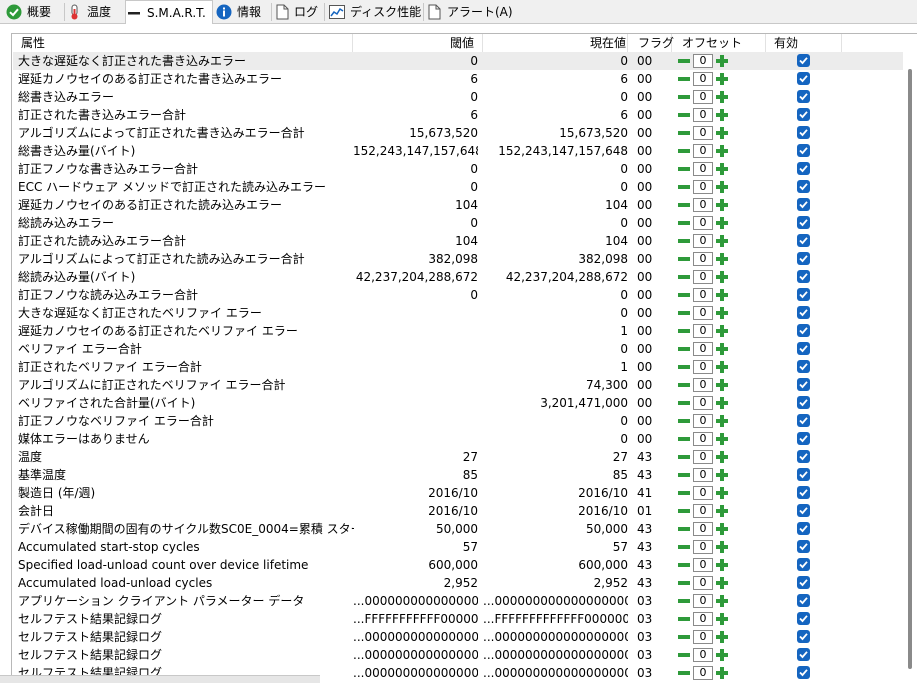 The image size is (917, 683). I want to click on table-row: 遅延カノウセイのある訂正された書き込みエラー 6 6 00 0, so click(458, 79).